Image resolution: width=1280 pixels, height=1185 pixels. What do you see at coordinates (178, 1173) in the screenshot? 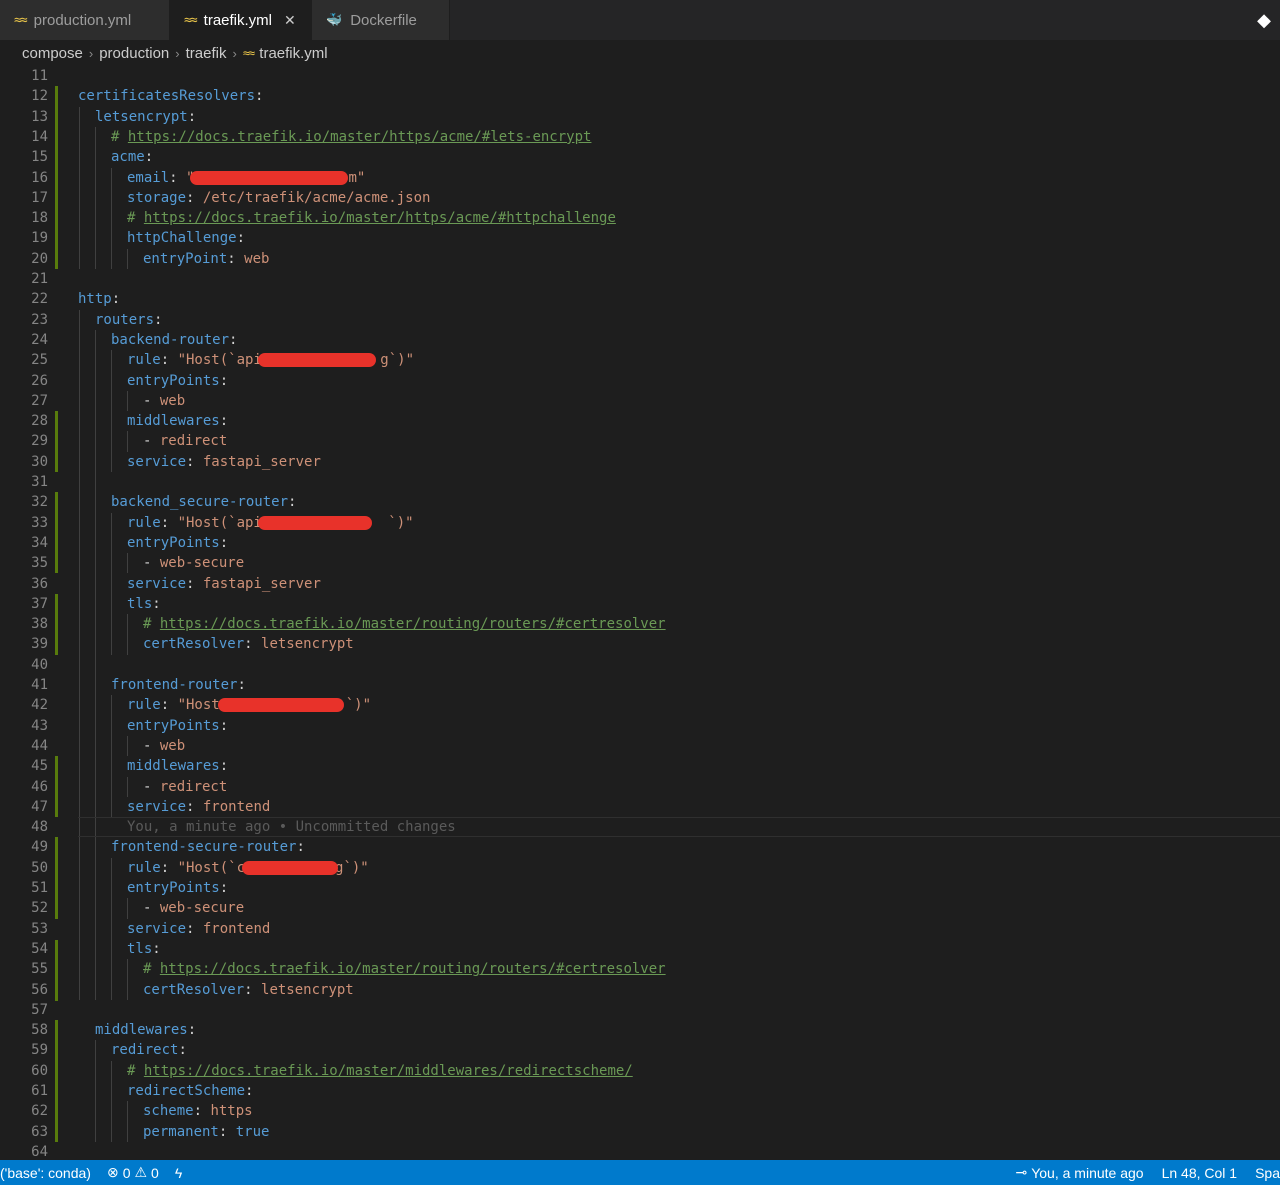
I see `lightning-icon: ϟ` at bounding box center [178, 1173].